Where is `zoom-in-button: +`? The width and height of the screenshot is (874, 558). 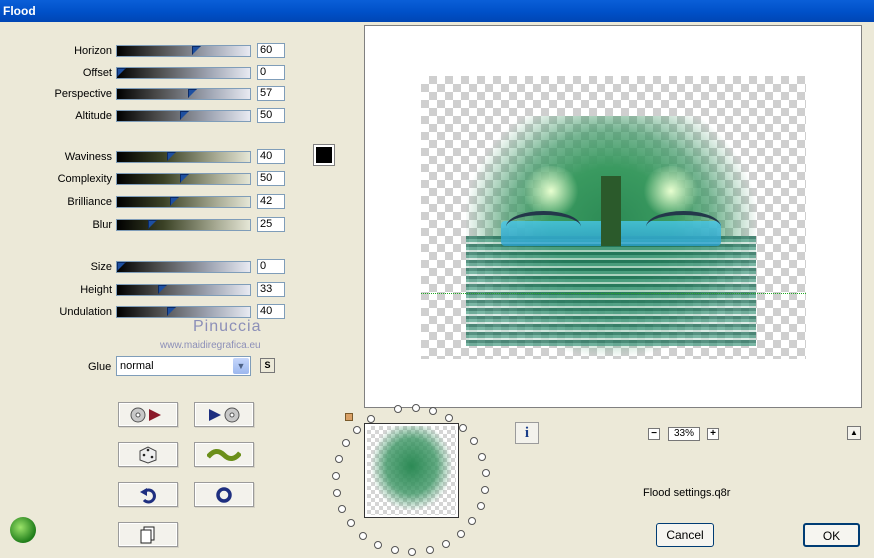
zoom-in-button: + is located at coordinates (713, 434).